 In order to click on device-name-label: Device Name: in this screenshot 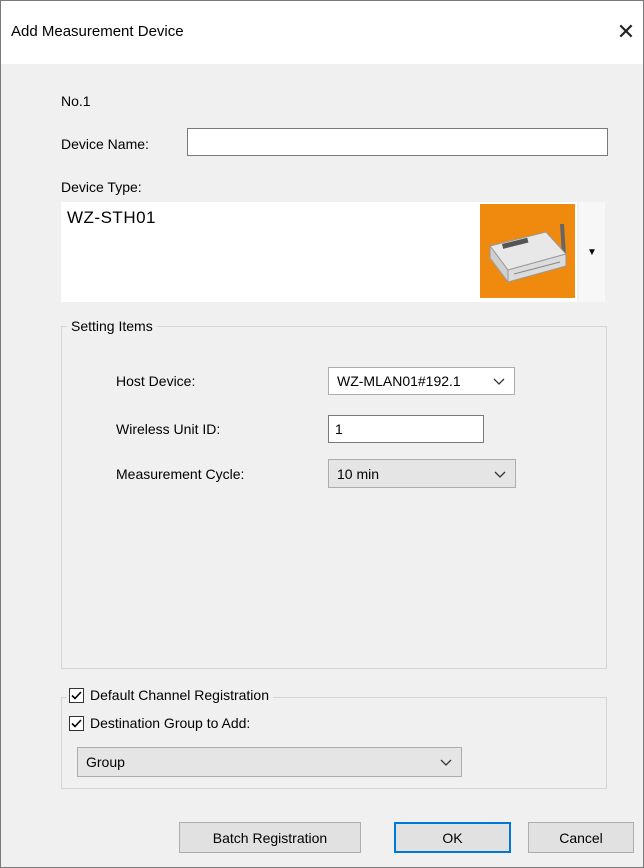, I will do `click(105, 144)`.